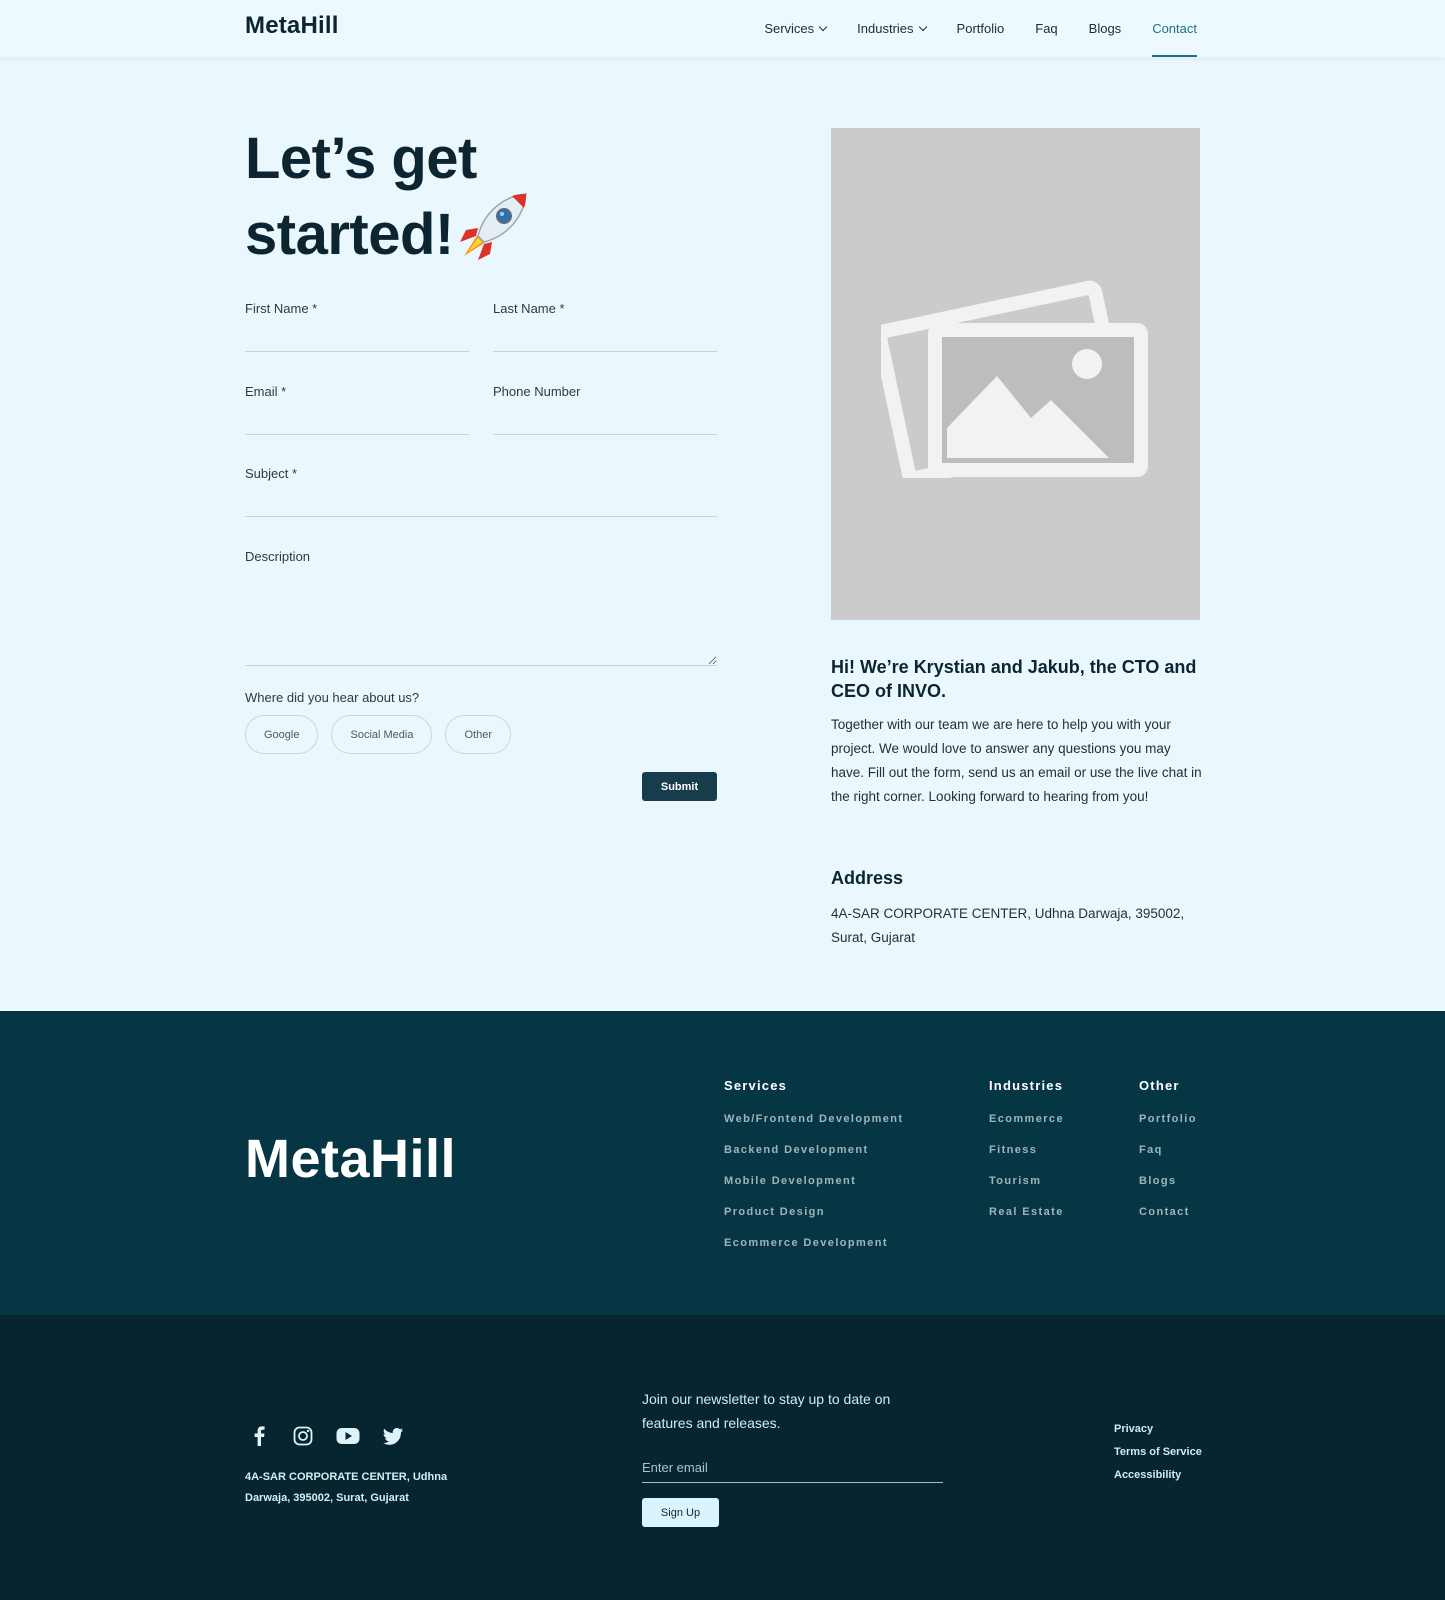 The image size is (1445, 1600). Describe the element at coordinates (493, 226) in the screenshot. I see `rocket-icon` at that location.